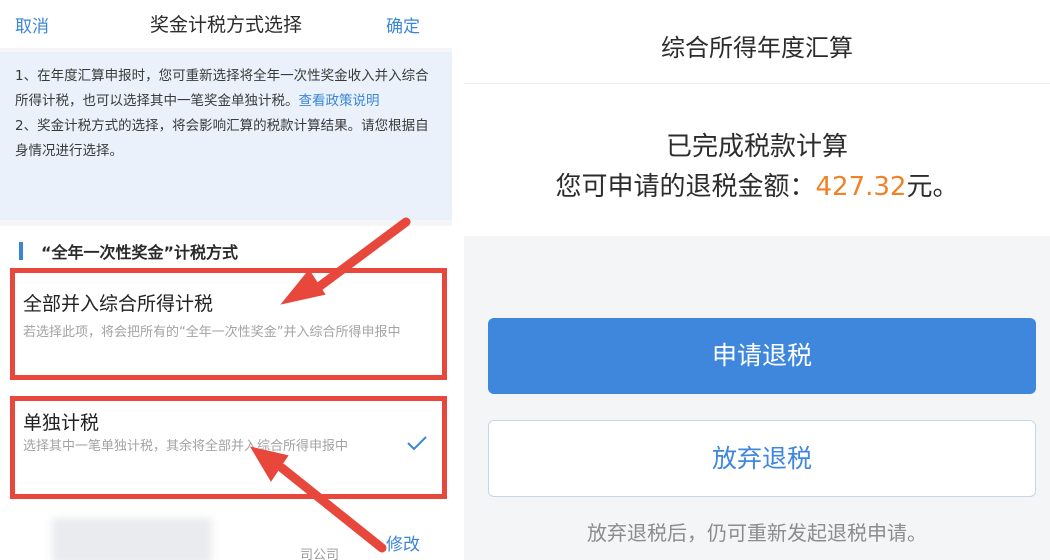 The width and height of the screenshot is (1050, 560). Describe the element at coordinates (757, 83) in the screenshot. I see `header-divider` at that location.